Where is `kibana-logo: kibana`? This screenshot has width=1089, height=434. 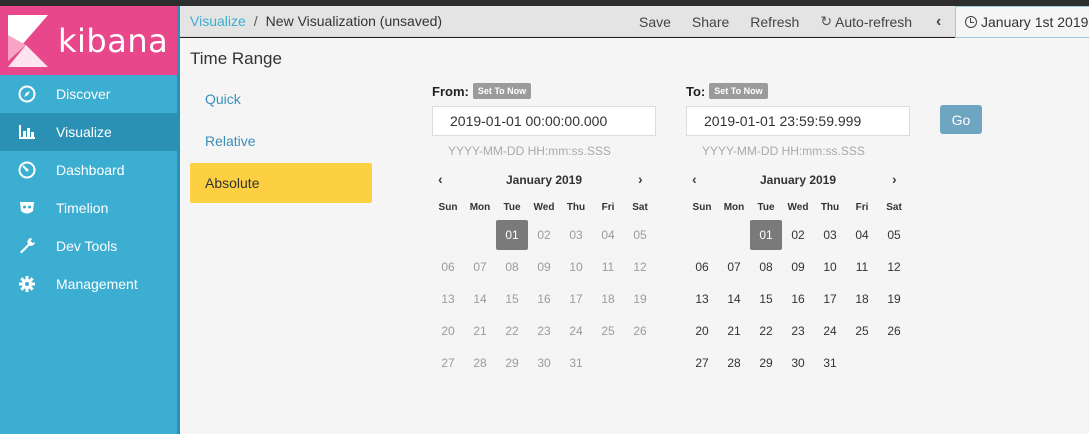
kibana-logo: kibana is located at coordinates (90, 40).